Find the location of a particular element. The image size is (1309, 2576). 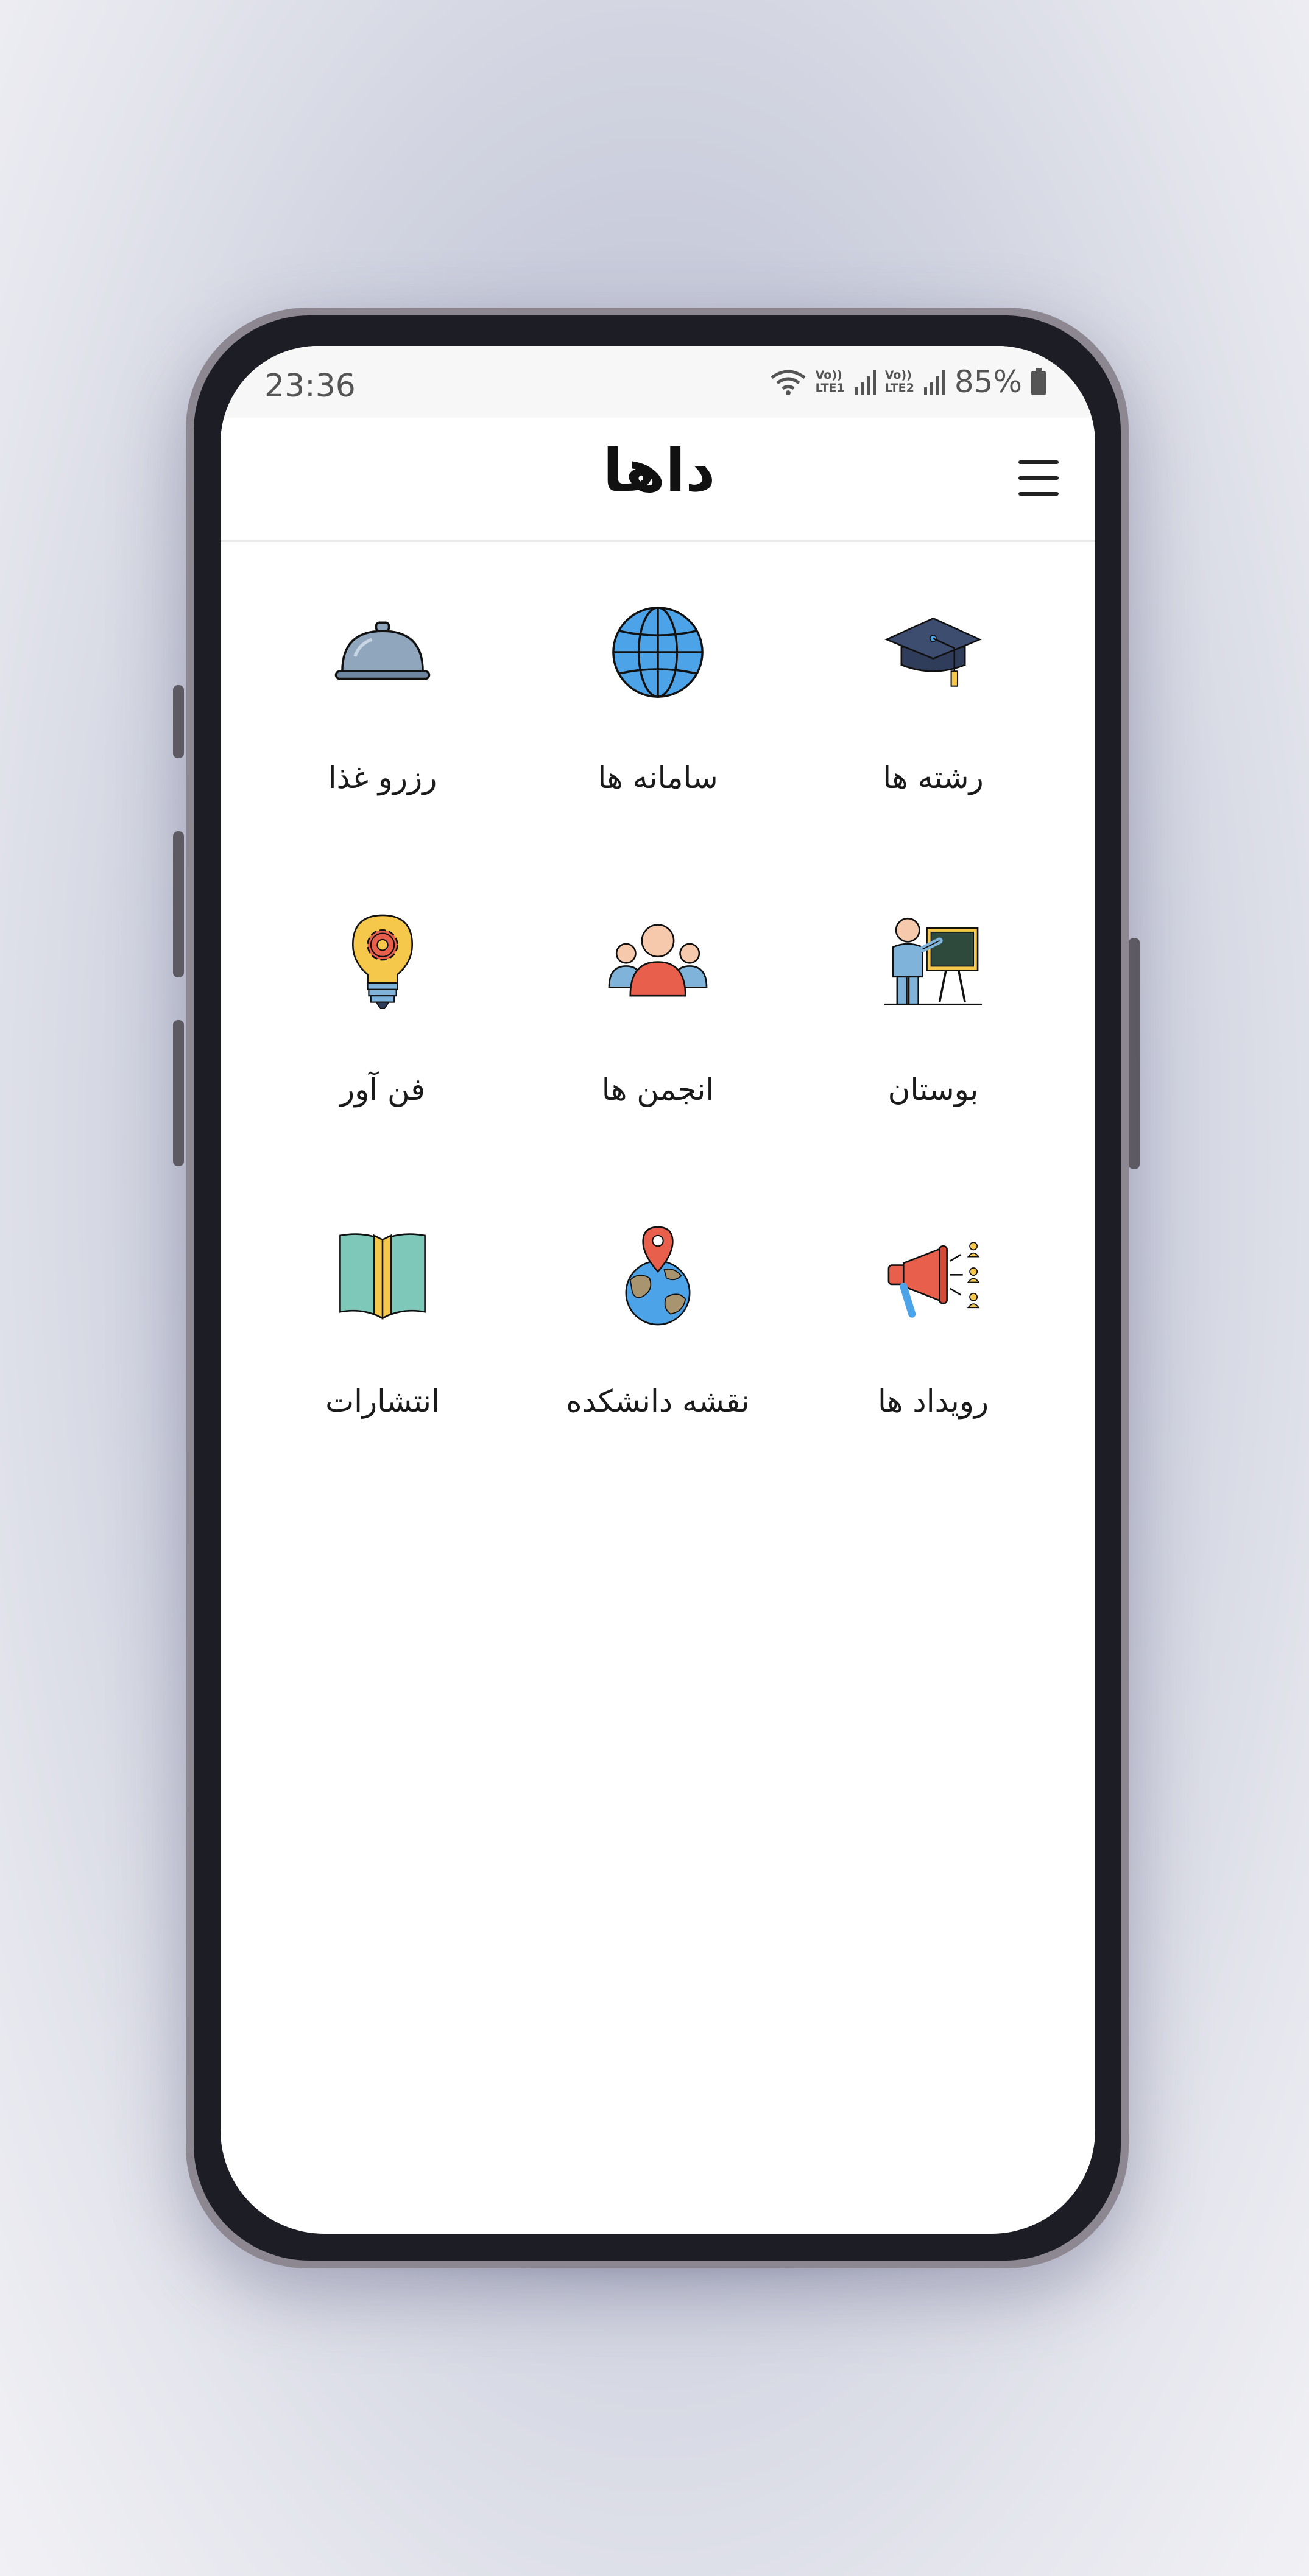

tile-events: رویداد ها is located at coordinates (933, 1291).